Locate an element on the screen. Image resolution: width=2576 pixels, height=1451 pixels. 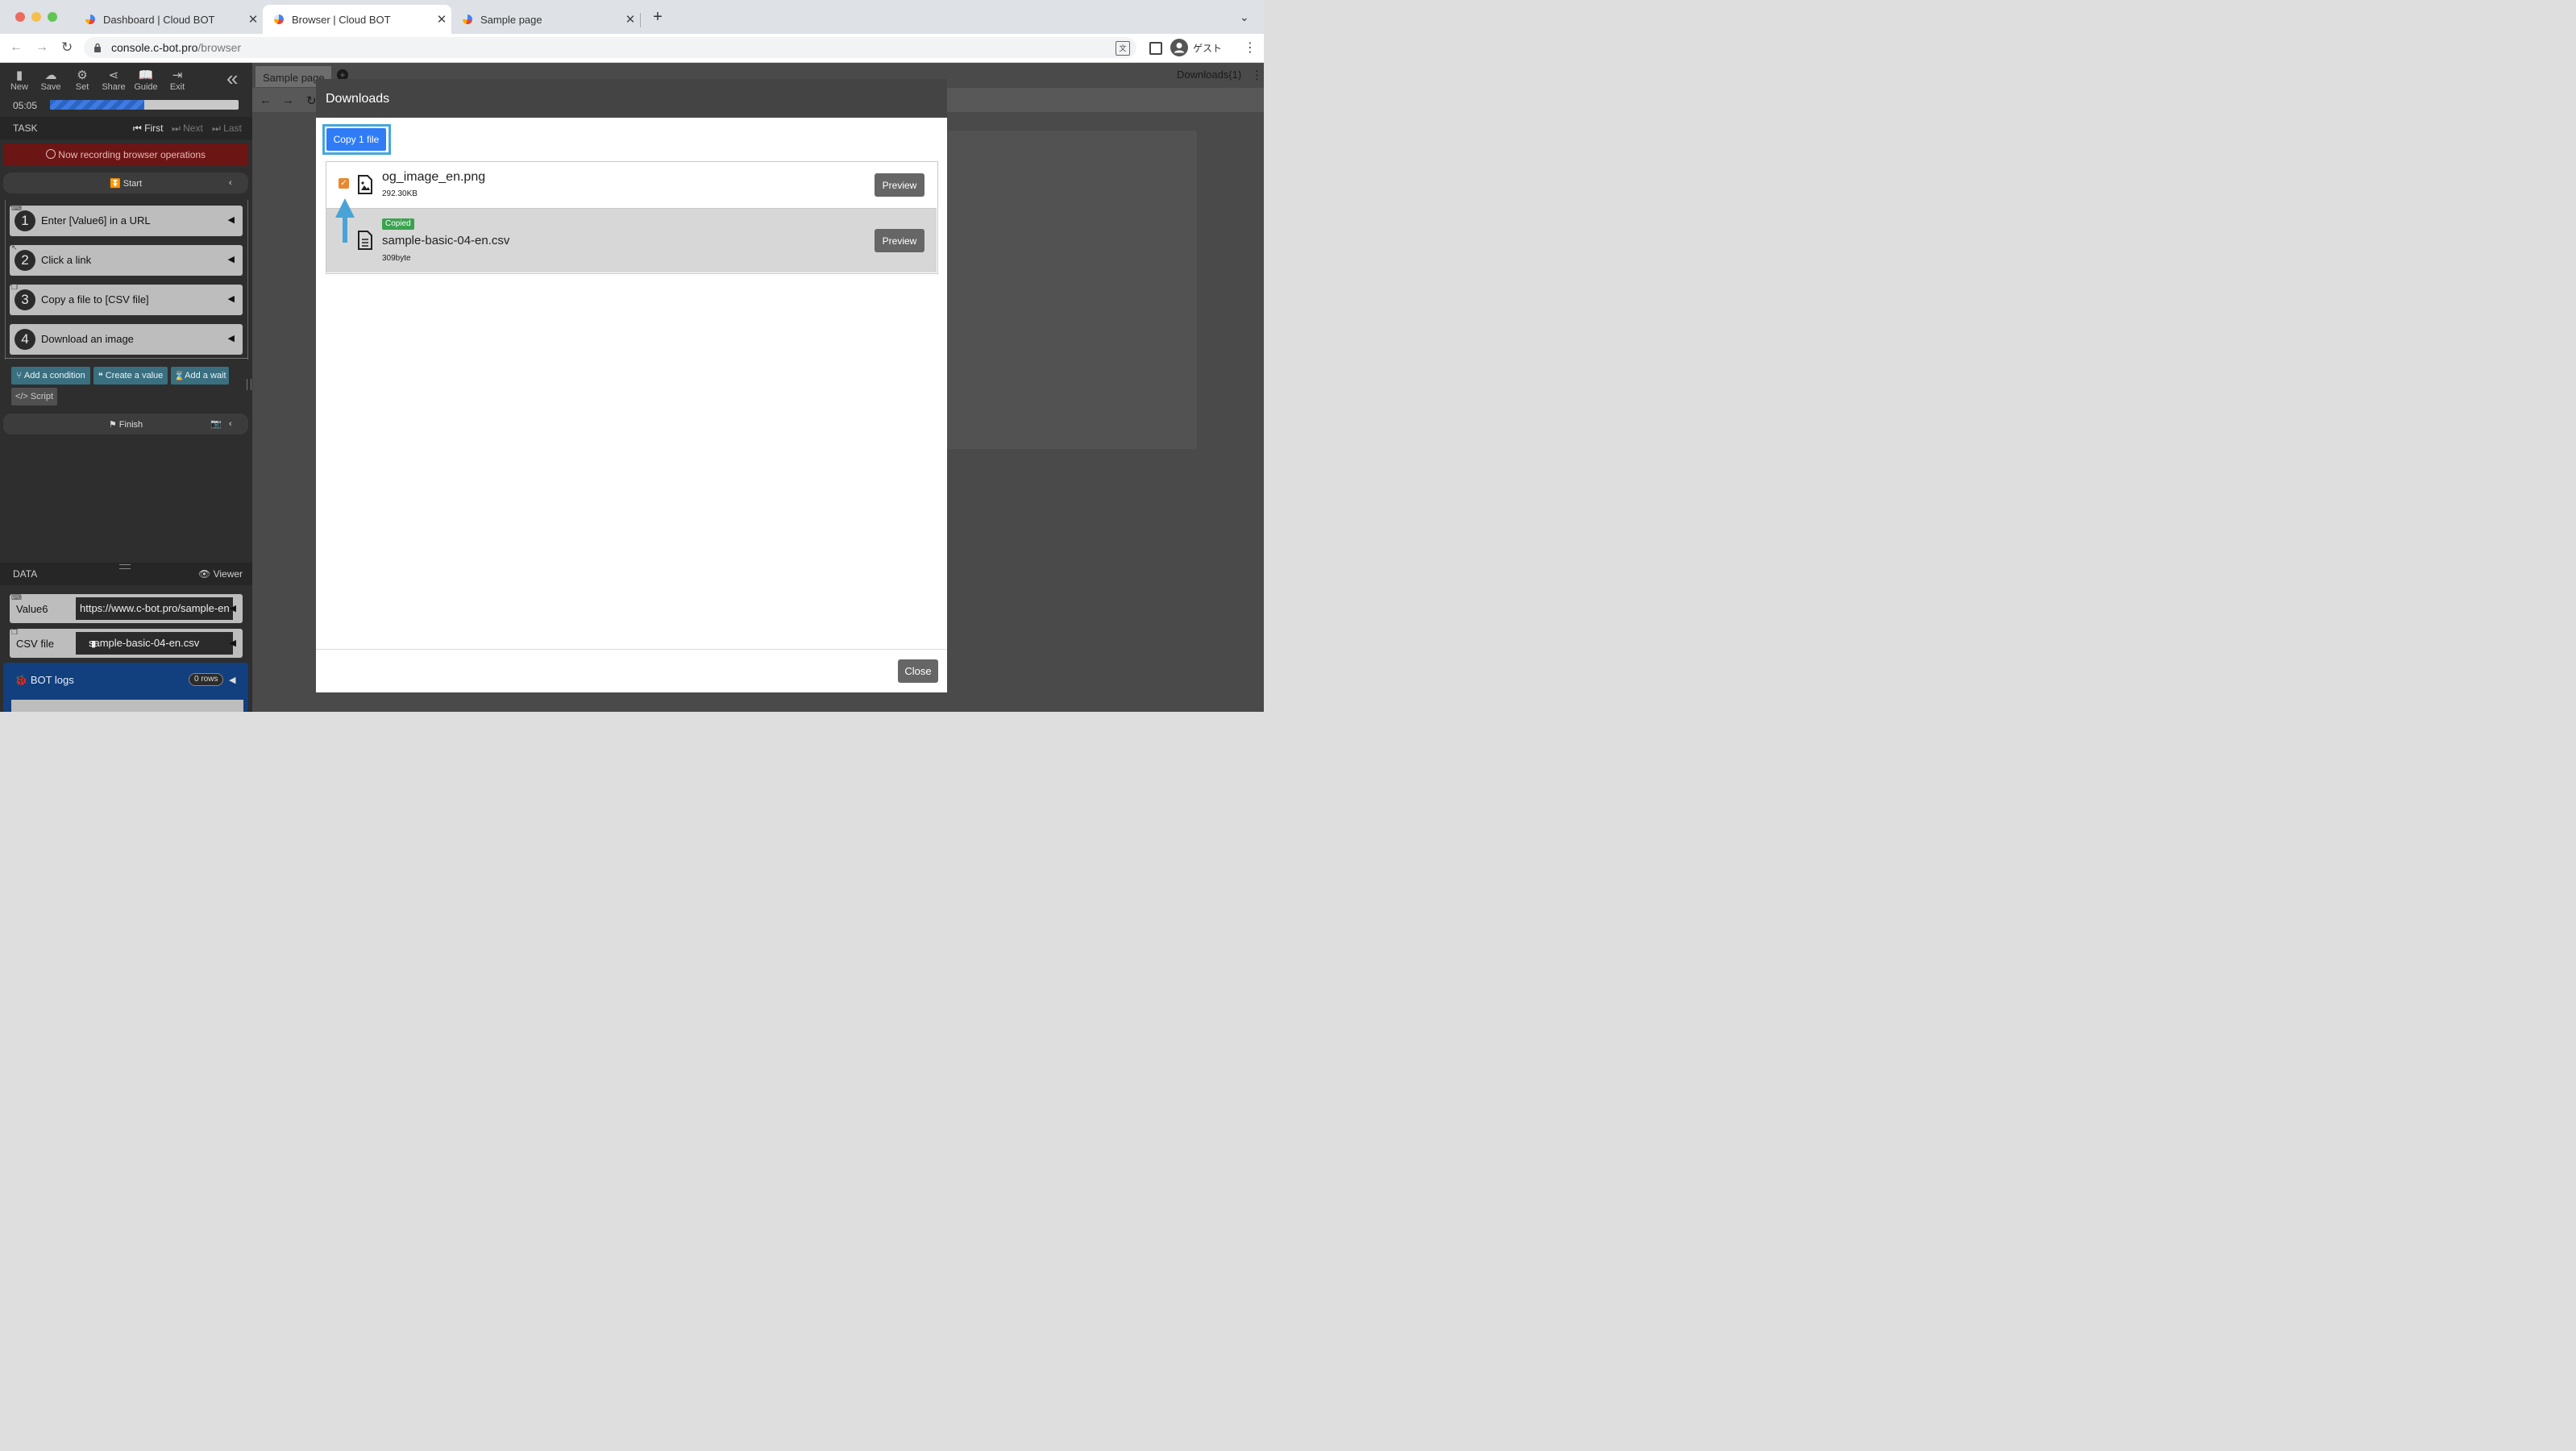
add-condition-button: ⑂ Add a condition is located at coordinates (50, 376).